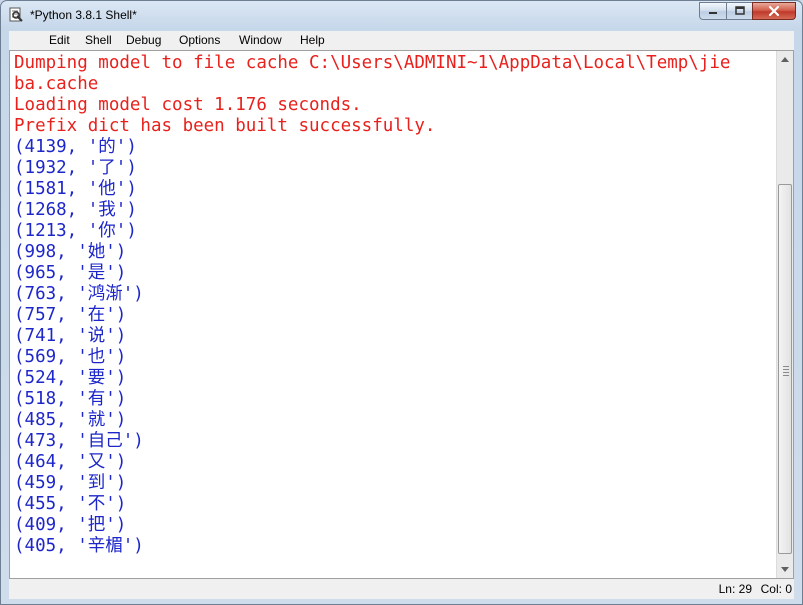 The image size is (803, 605). What do you see at coordinates (79, 546) in the screenshot?
I see `shell-line: (405, '辛楣')` at bounding box center [79, 546].